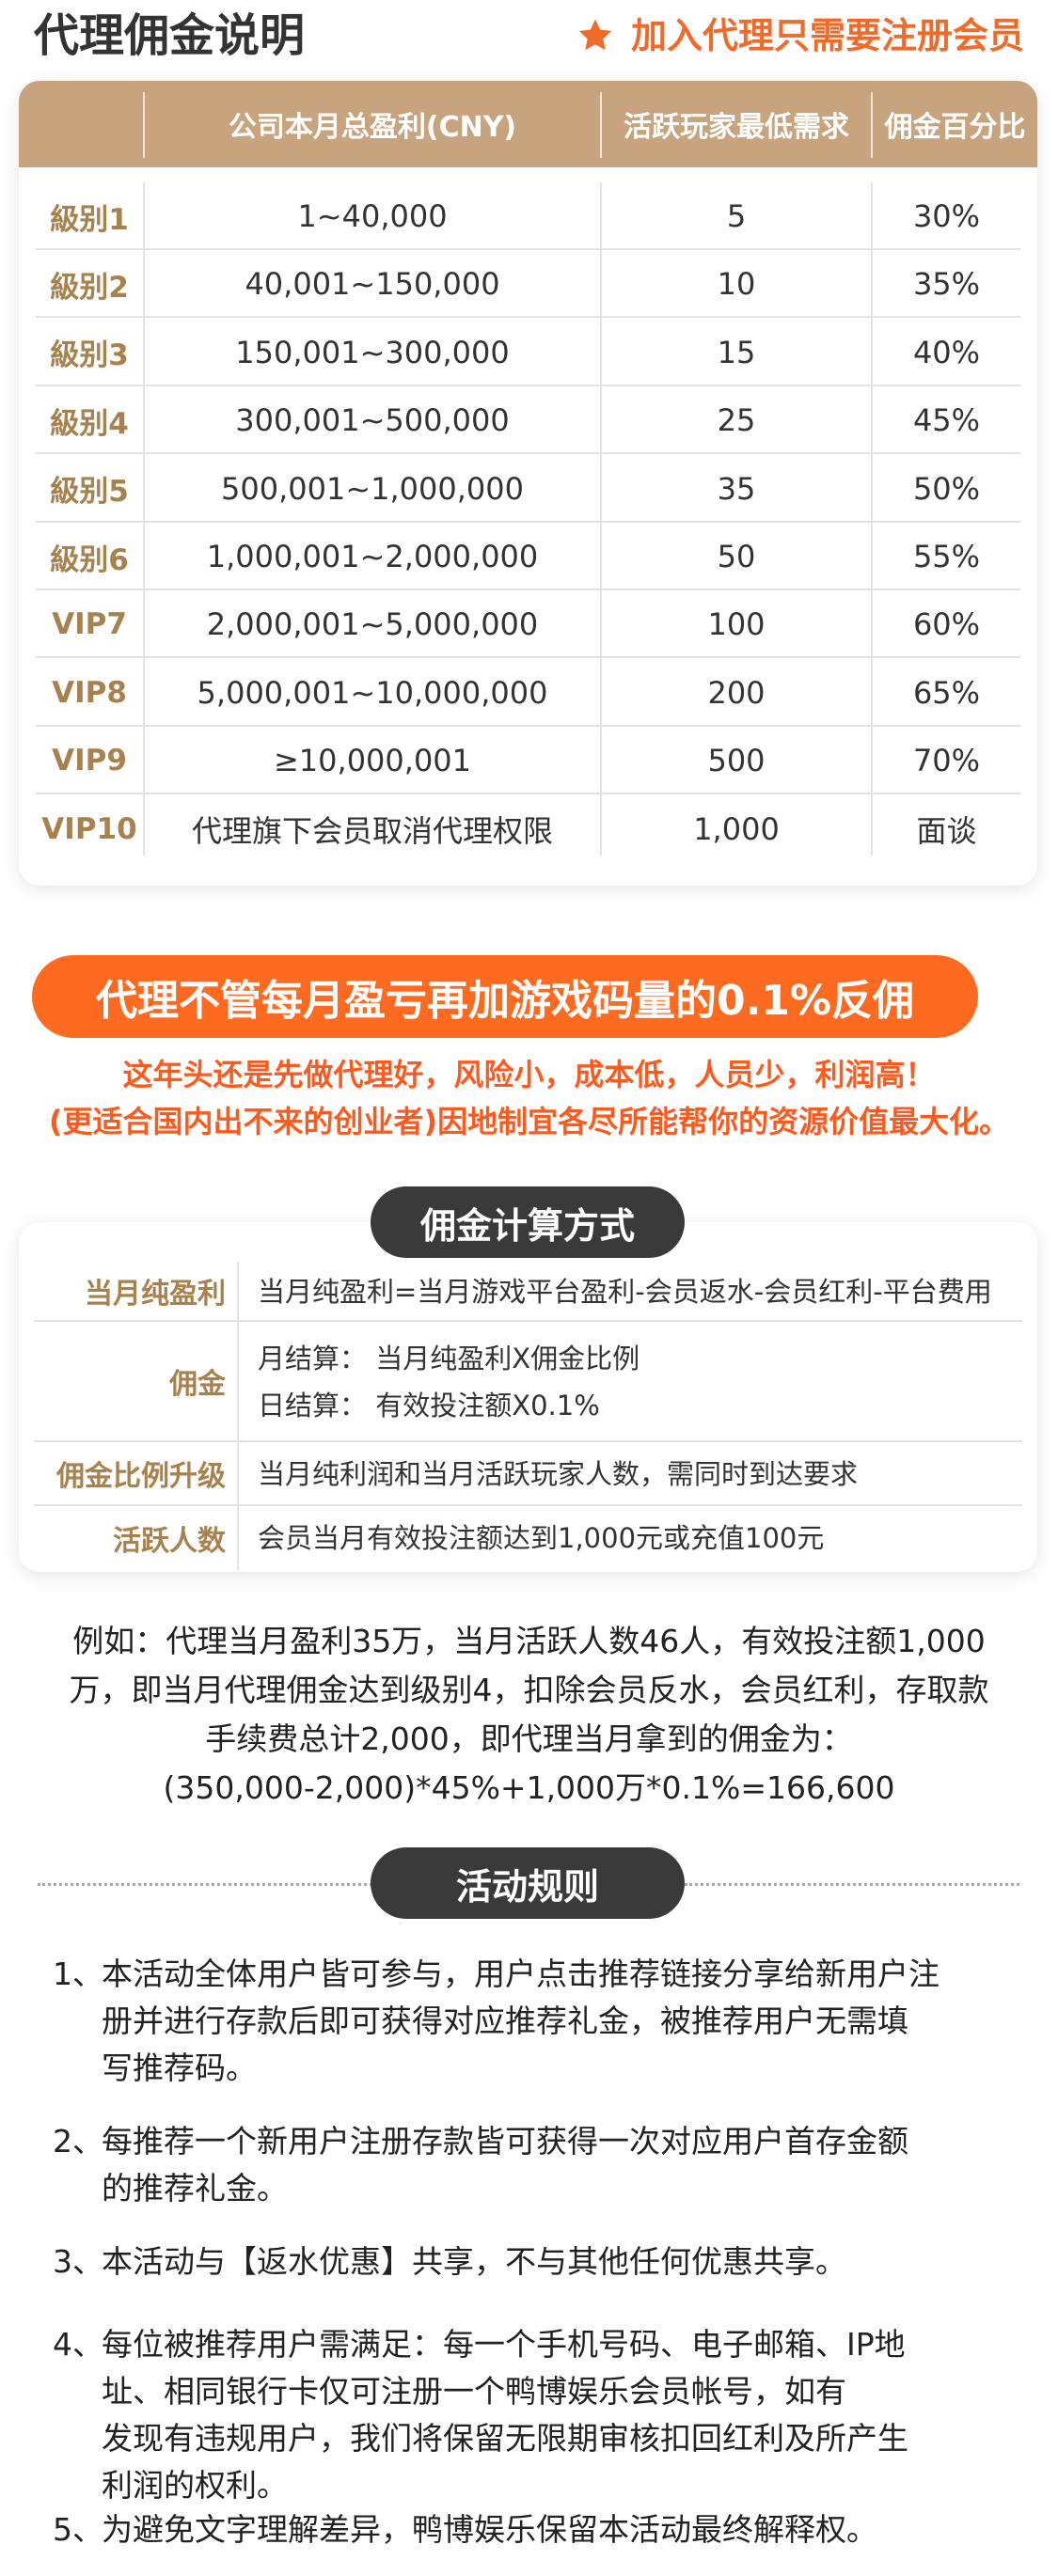  What do you see at coordinates (542, 1538) in the screenshot?
I see `calc-row-text: 会员当月有效投注额达到1,000元或充值100元` at bounding box center [542, 1538].